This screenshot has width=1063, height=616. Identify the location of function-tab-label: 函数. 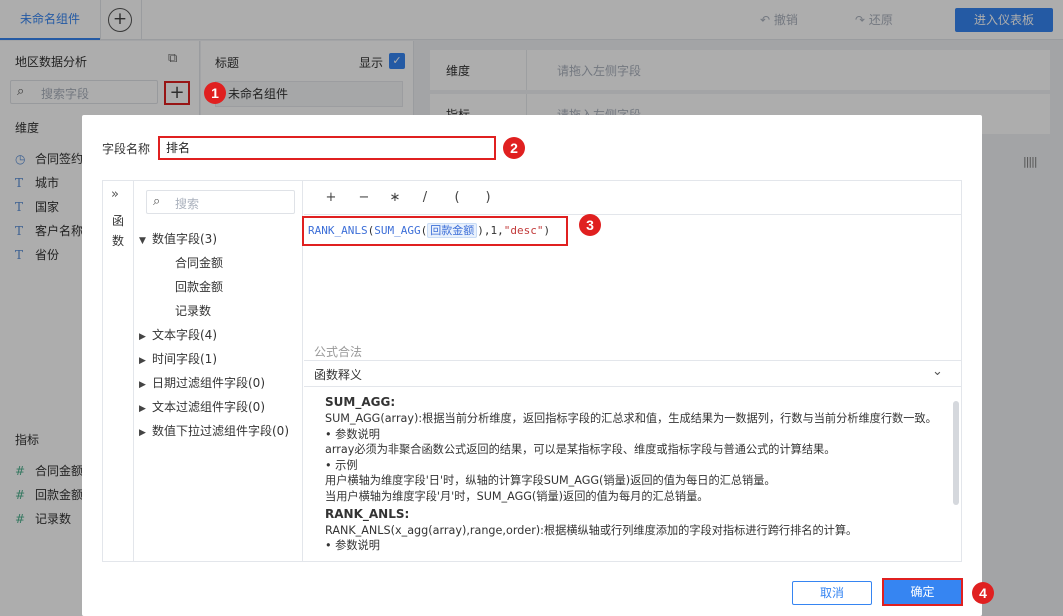
(118, 231).